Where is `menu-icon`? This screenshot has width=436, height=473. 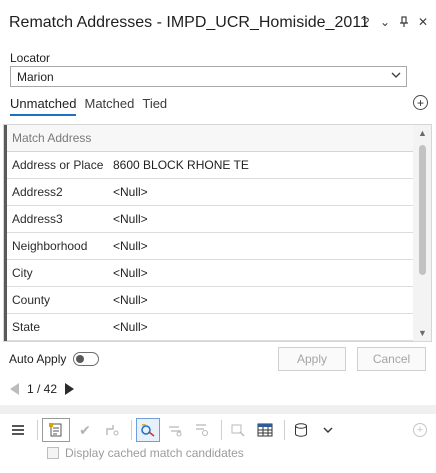 menu-icon is located at coordinates (18, 430).